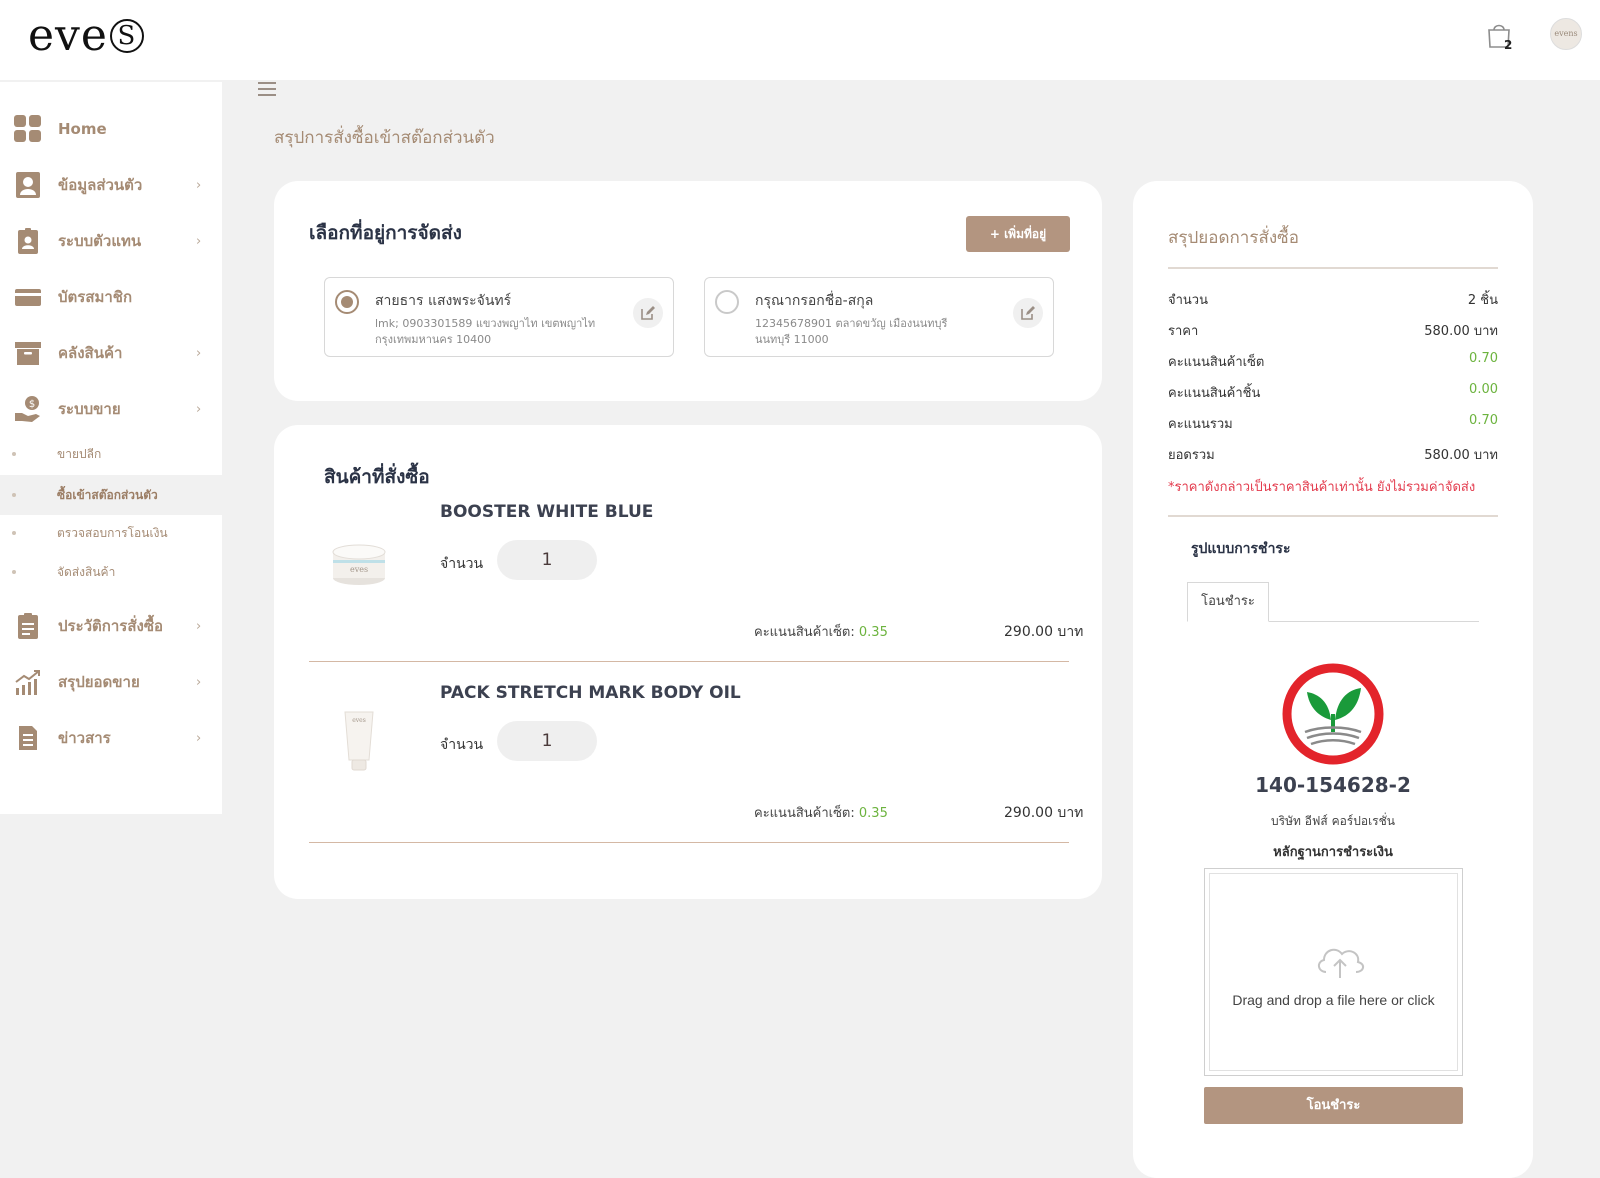 This screenshot has height=1178, width=1600. I want to click on summary-row-set-points: คะแนนสินค้าเซ็ต 0.70, so click(1333, 361).